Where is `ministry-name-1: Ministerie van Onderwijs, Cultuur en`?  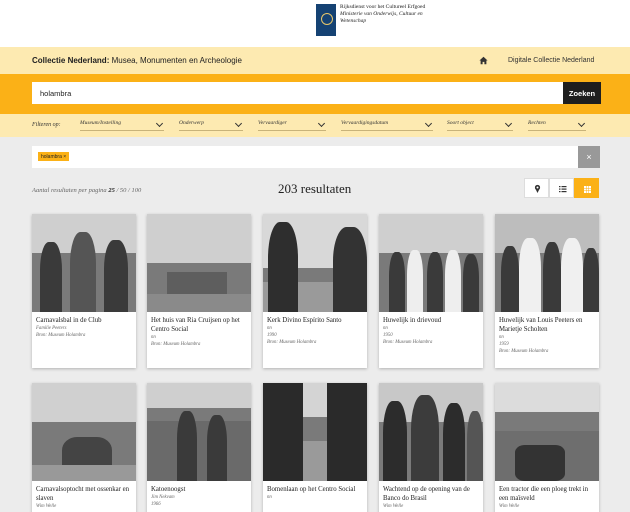 ministry-name-1: Ministerie van Onderwijs, Cultuur en is located at coordinates (381, 14).